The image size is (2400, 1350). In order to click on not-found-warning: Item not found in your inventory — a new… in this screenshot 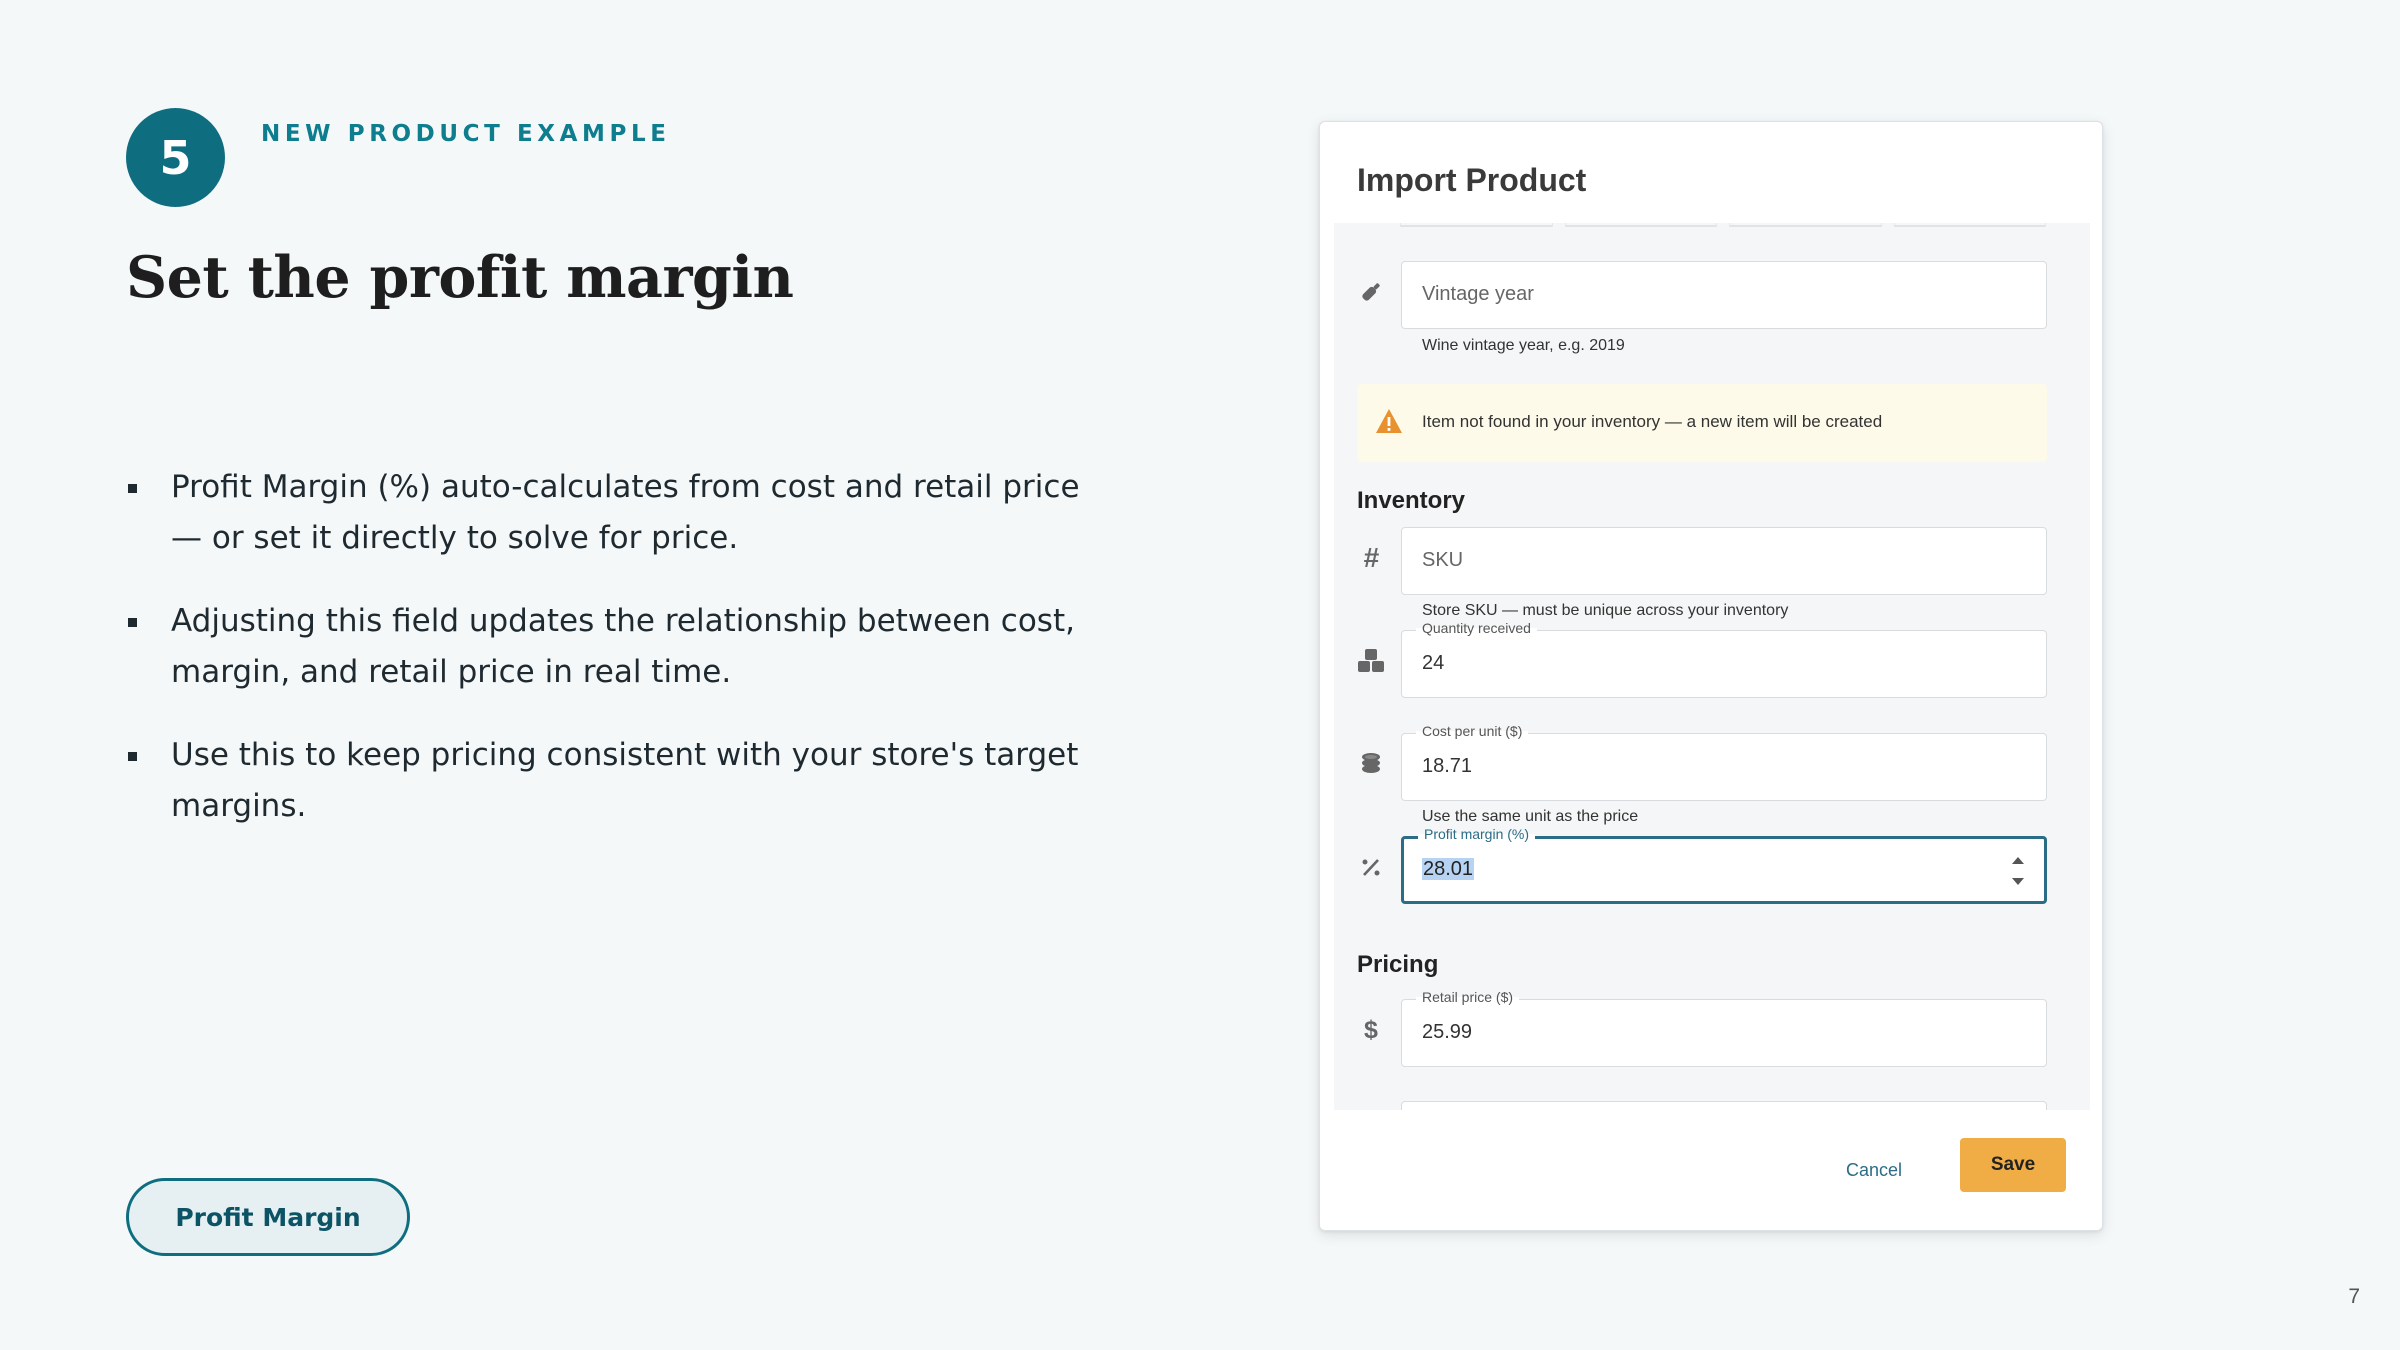, I will do `click(1702, 423)`.